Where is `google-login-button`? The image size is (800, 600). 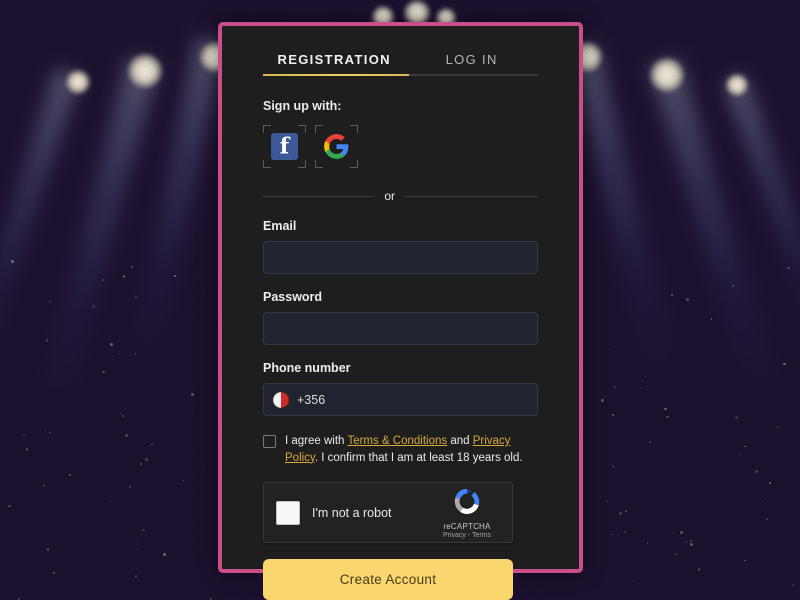
google-login-button is located at coordinates (336, 146).